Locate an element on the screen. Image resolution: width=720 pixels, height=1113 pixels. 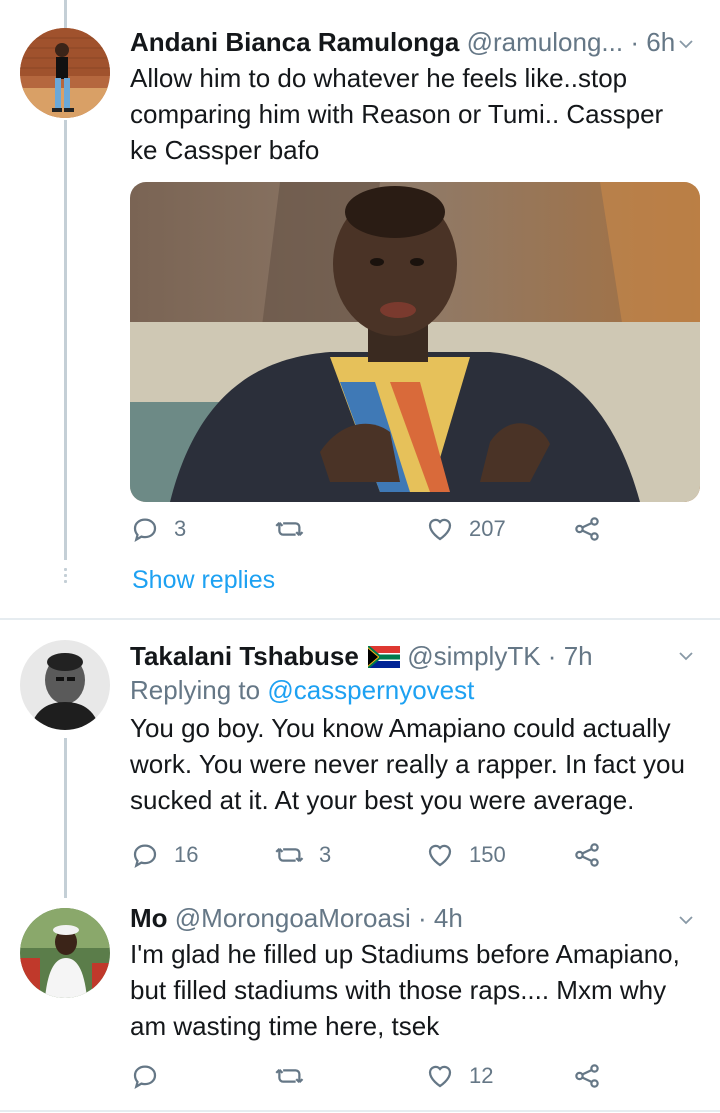
timestamp: 7h is located at coordinates (578, 656).